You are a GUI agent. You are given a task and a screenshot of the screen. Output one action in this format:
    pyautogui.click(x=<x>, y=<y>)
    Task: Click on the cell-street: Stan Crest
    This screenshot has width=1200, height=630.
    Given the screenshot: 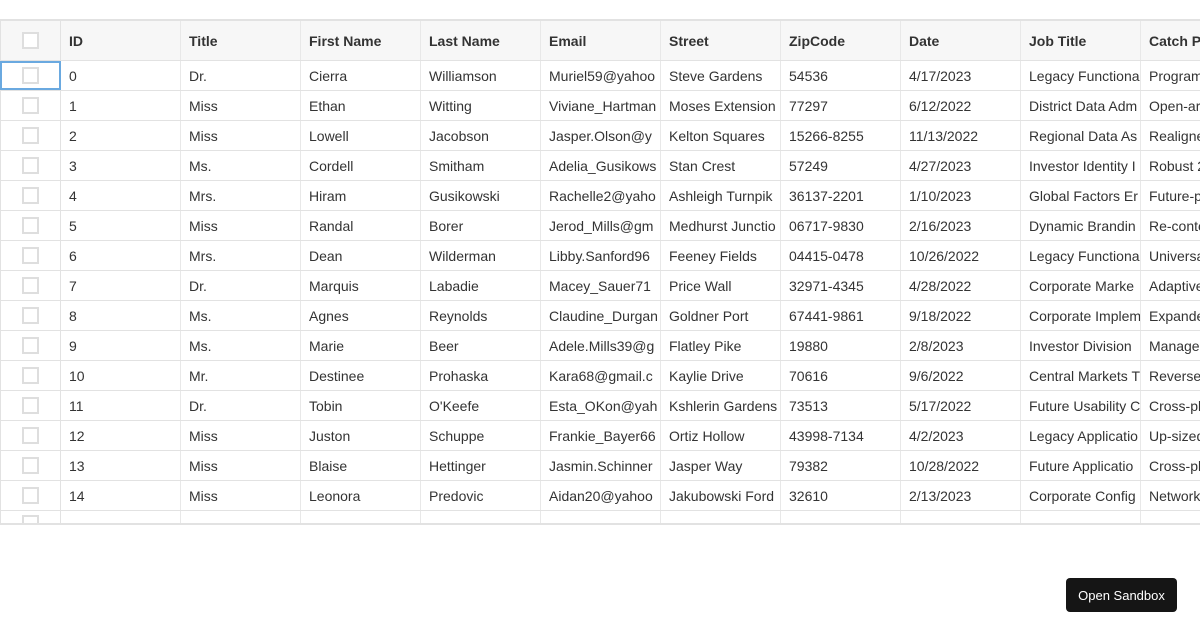 What is the action you would take?
    pyautogui.click(x=721, y=165)
    